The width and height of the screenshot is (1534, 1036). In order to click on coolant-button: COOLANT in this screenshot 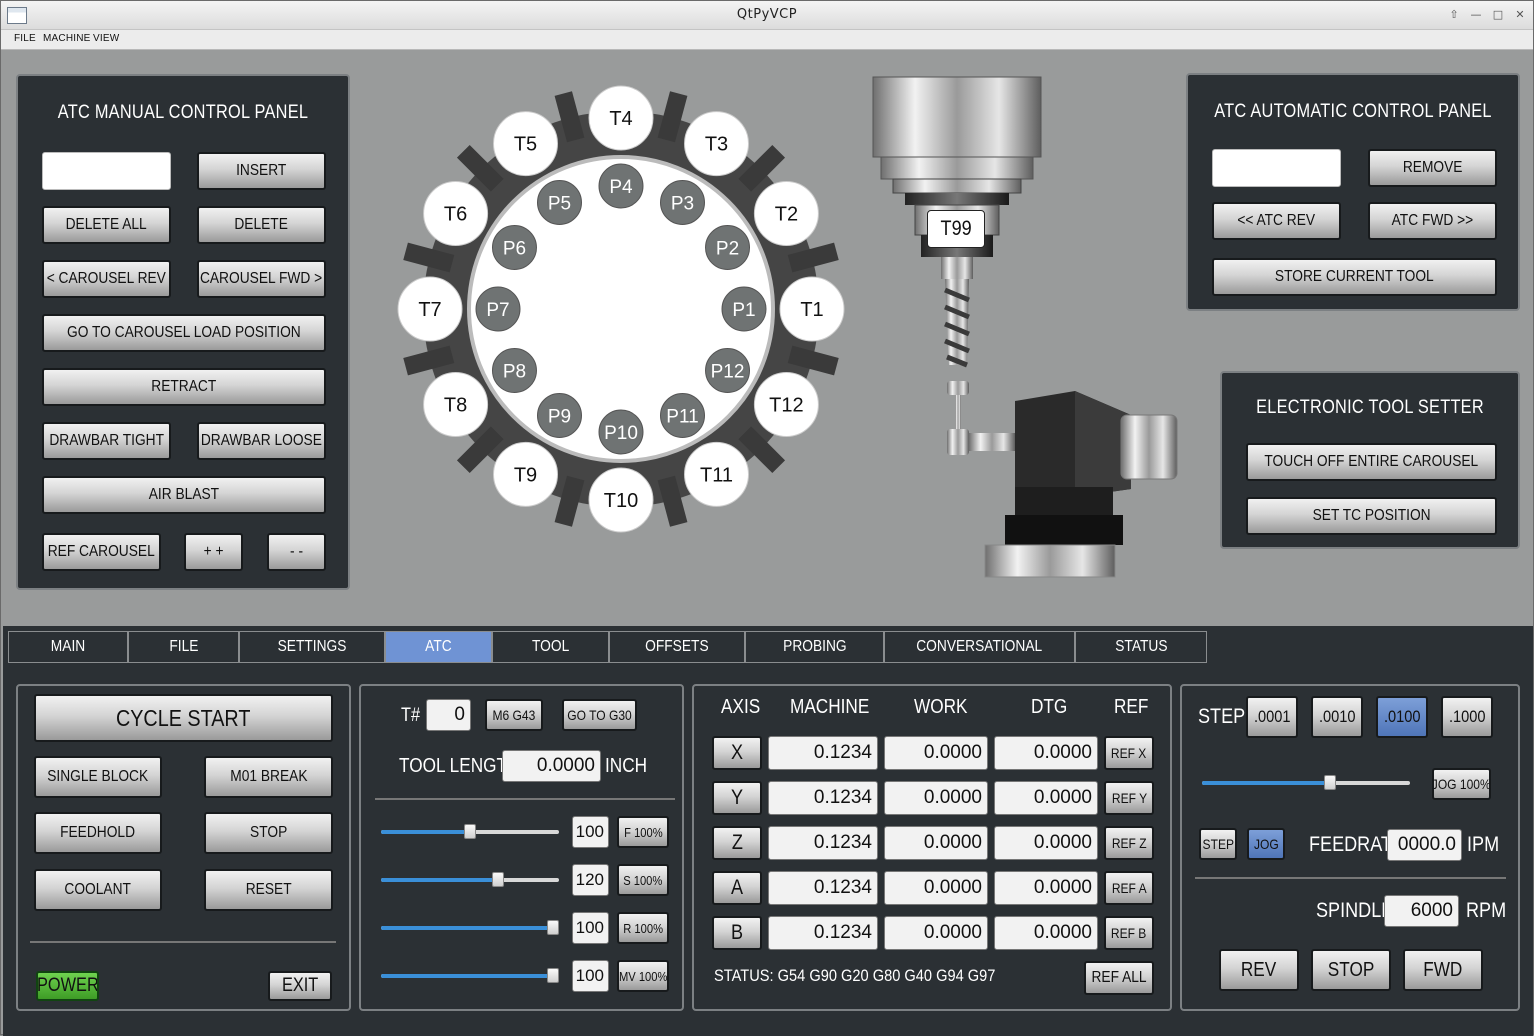, I will do `click(98, 890)`.